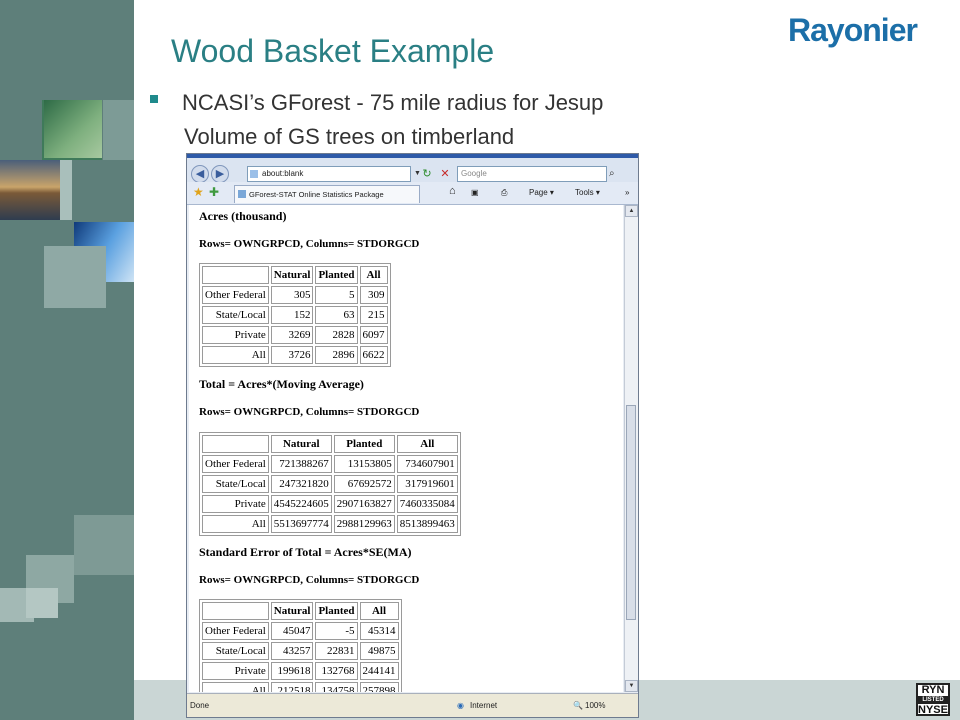 Image resolution: width=960 pixels, height=720 pixels. I want to click on table-row: Private 199618 132768 244141, so click(300, 671).